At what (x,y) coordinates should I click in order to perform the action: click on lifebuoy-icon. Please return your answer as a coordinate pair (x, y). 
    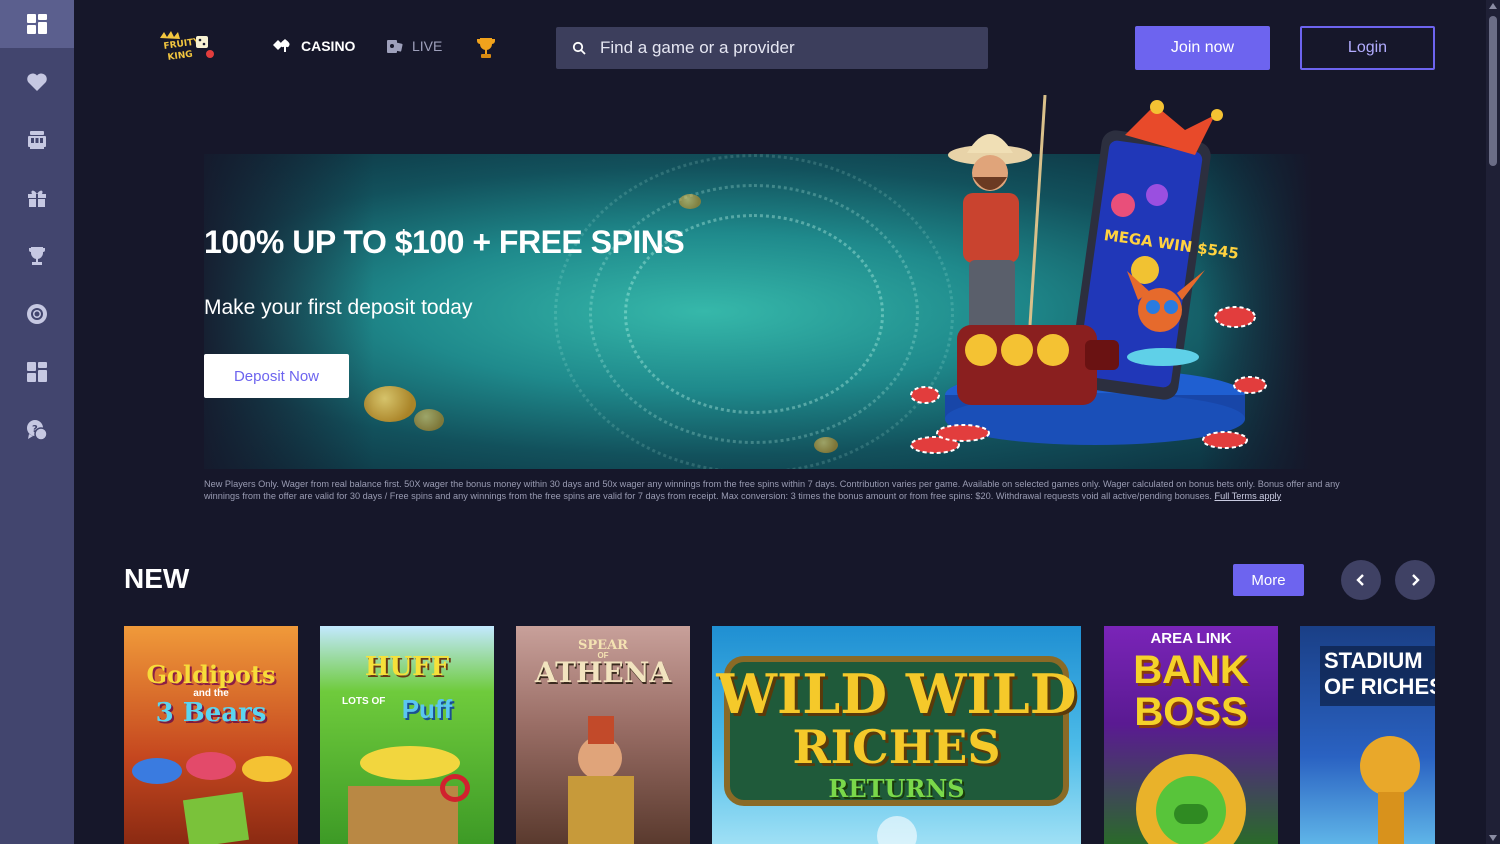
    Looking at the image, I should click on (37, 314).